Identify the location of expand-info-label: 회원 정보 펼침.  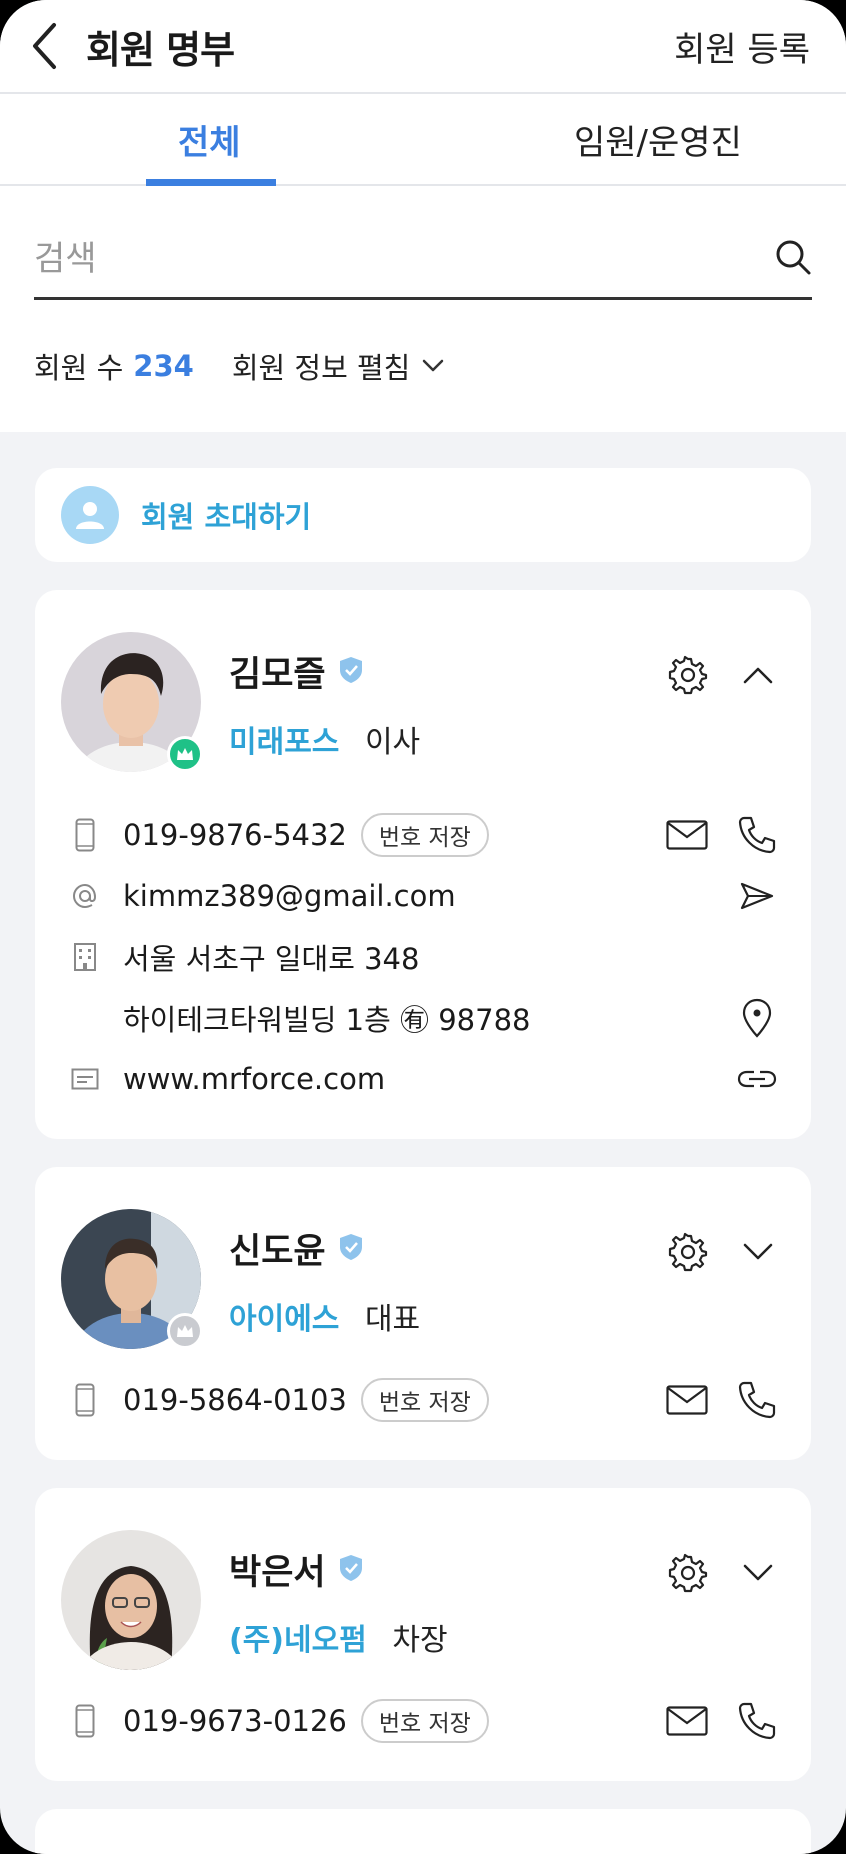
(321, 368).